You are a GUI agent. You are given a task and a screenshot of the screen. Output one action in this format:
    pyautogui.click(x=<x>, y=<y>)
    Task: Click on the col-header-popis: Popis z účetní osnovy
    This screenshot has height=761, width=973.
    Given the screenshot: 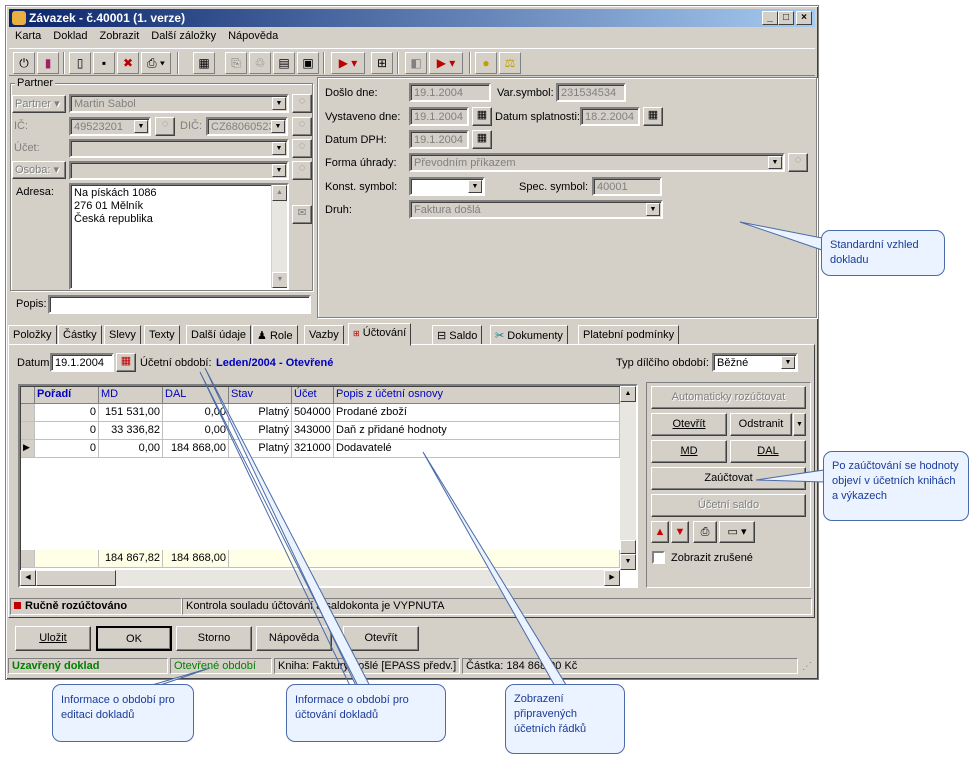 What is the action you would take?
    pyautogui.click(x=477, y=395)
    